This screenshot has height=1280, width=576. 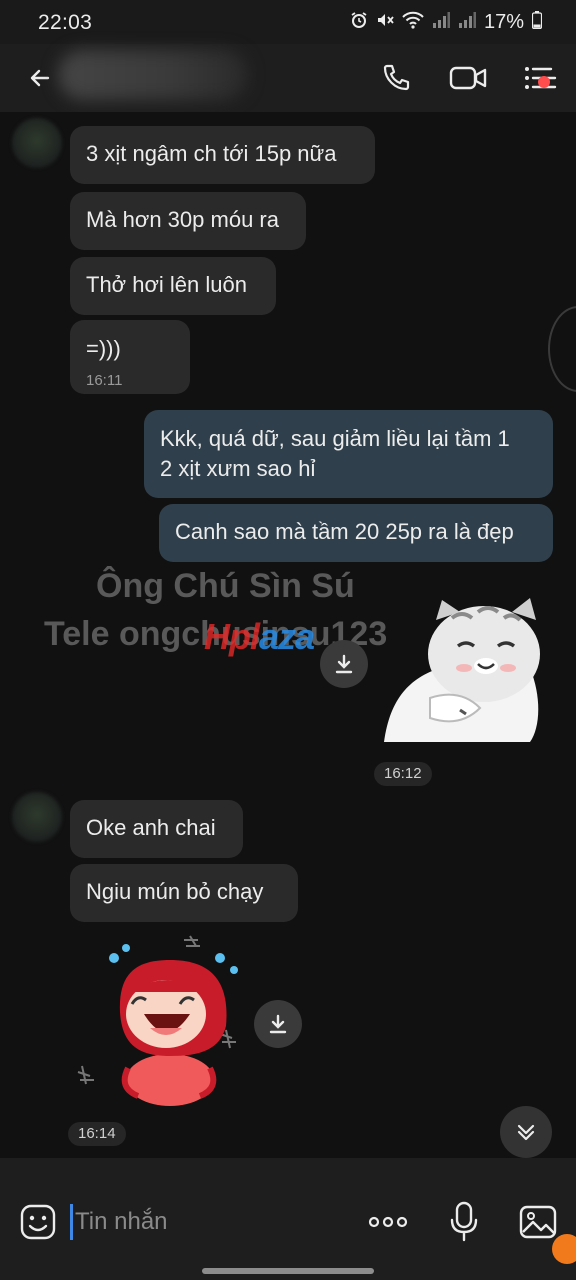 I want to click on back-button, so click(x=40, y=78).